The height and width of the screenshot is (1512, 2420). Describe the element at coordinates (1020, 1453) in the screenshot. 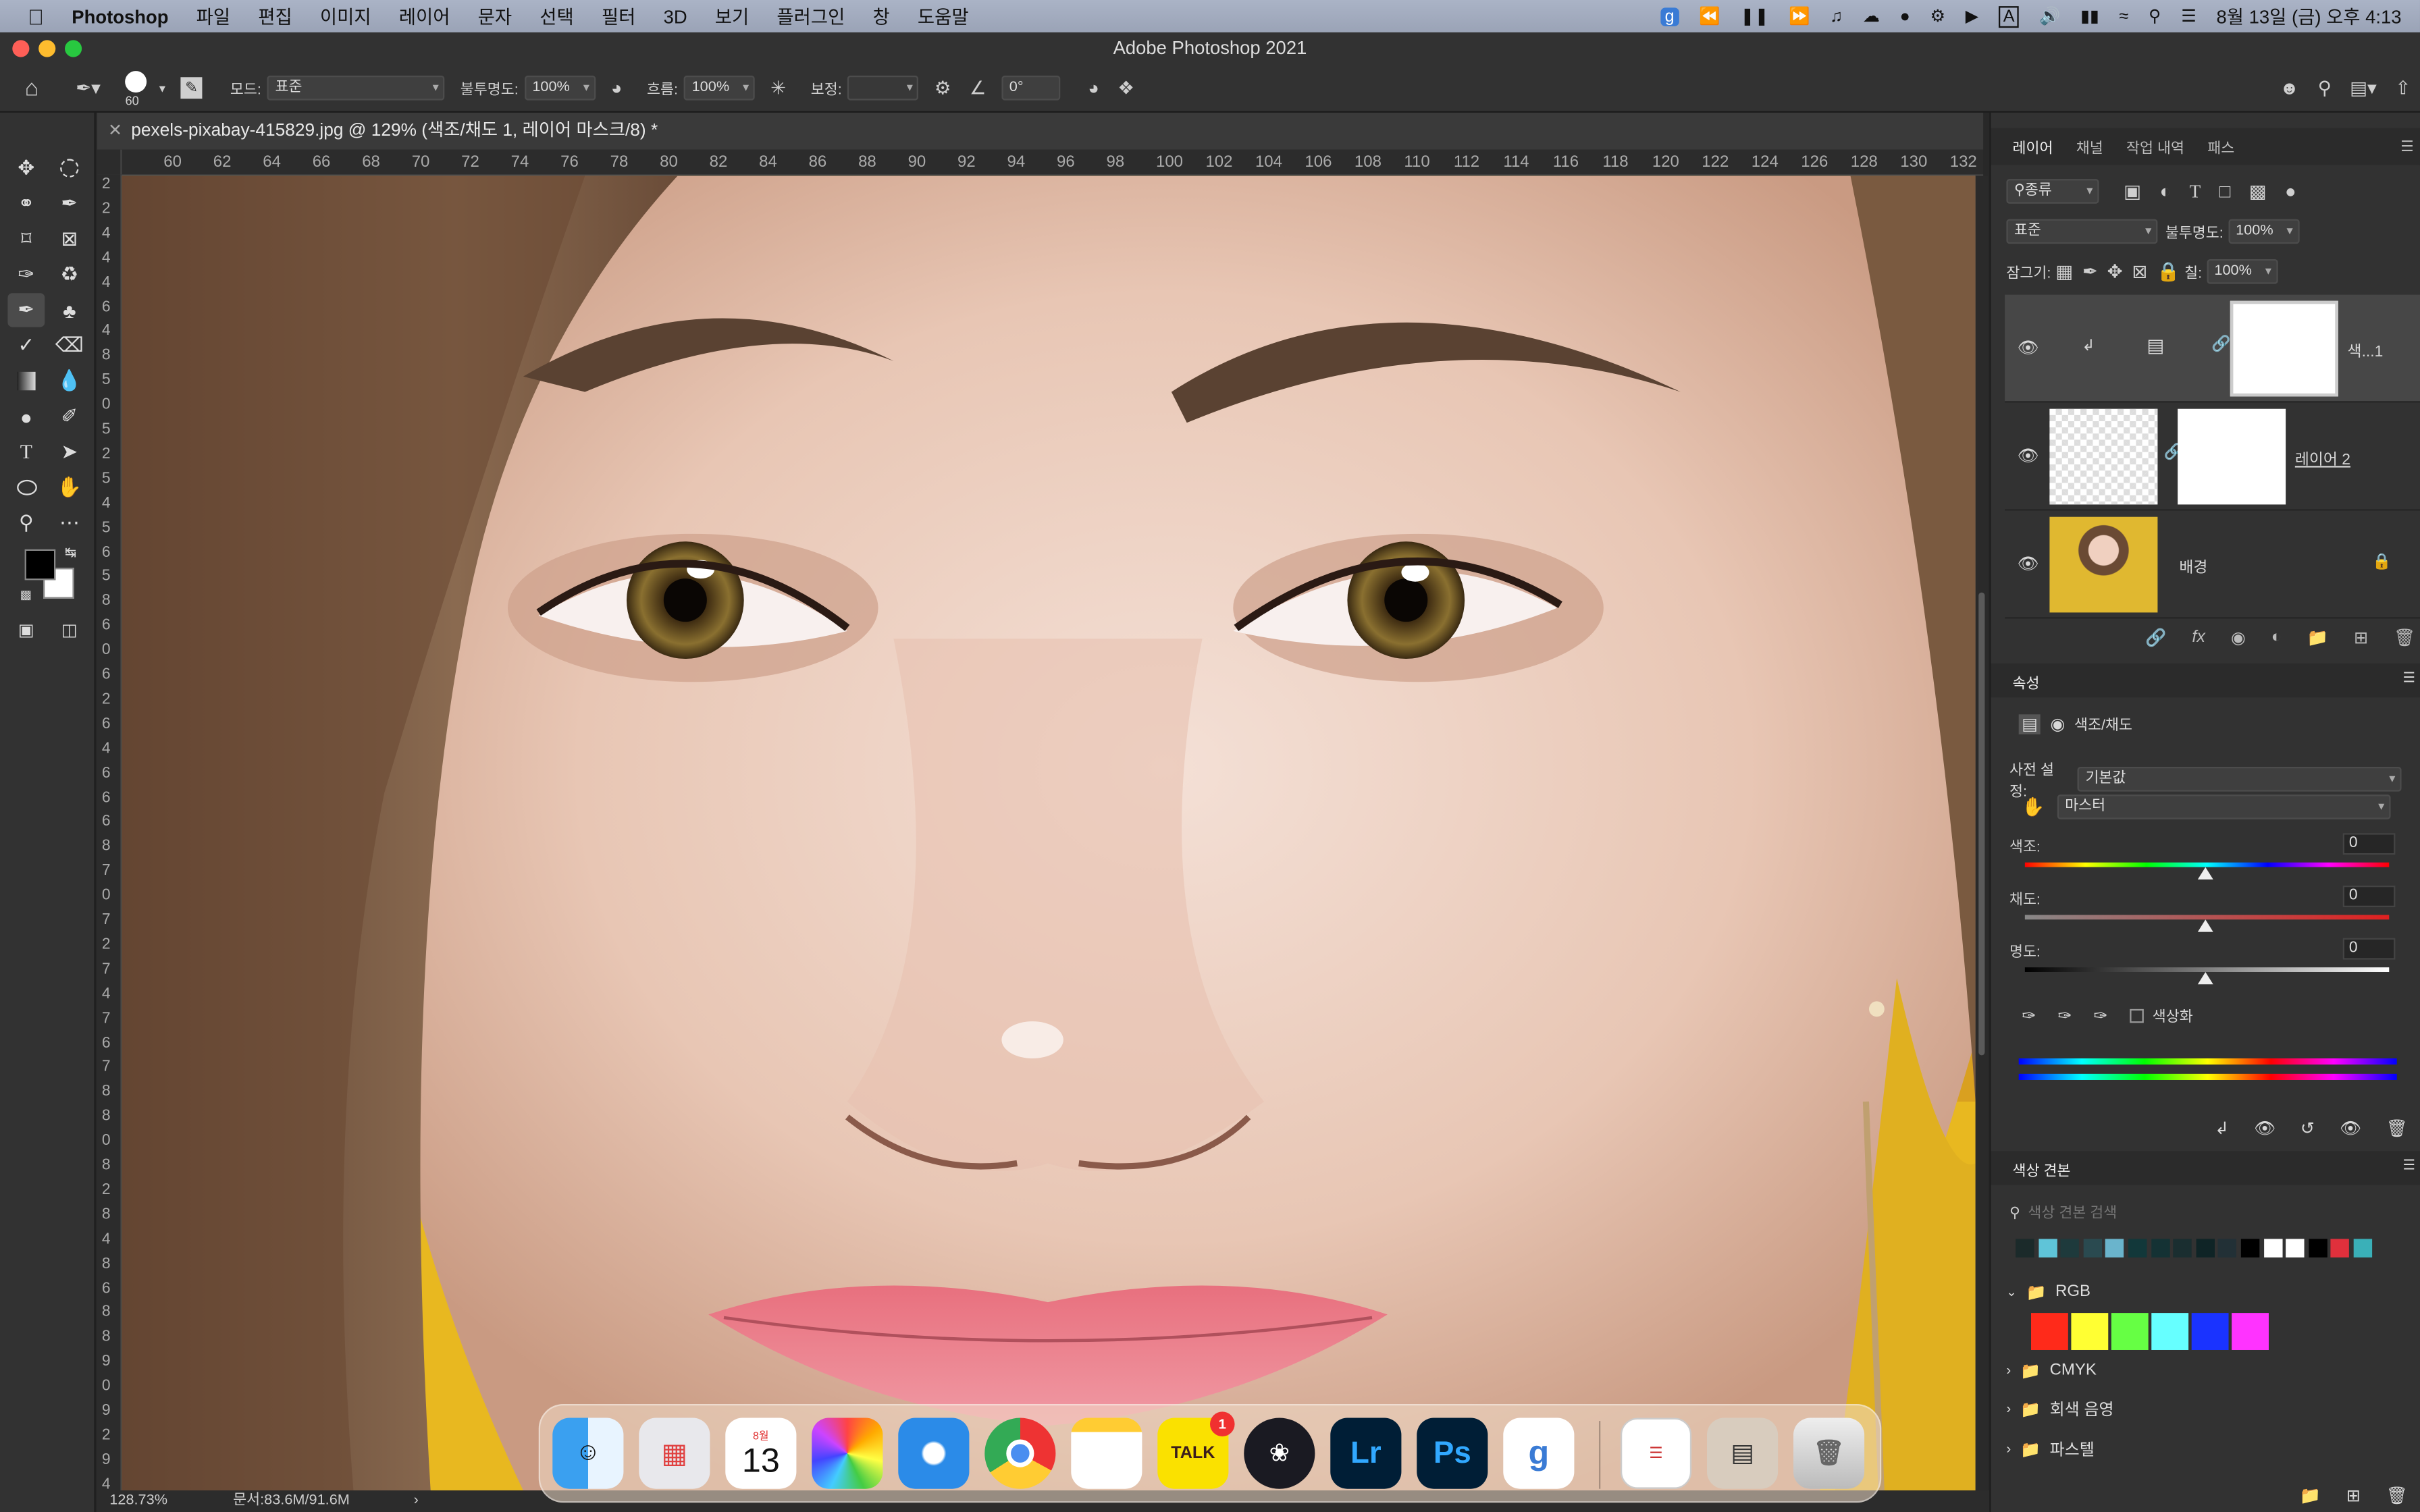

I see `chrome-icon` at that location.